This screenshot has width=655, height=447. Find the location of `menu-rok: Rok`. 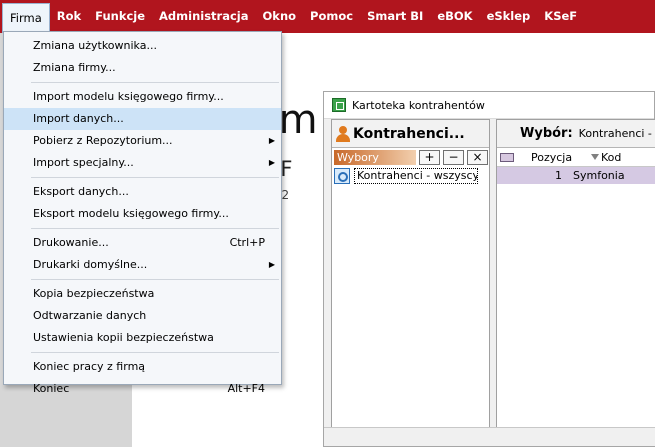

menu-rok: Rok is located at coordinates (69, 16).